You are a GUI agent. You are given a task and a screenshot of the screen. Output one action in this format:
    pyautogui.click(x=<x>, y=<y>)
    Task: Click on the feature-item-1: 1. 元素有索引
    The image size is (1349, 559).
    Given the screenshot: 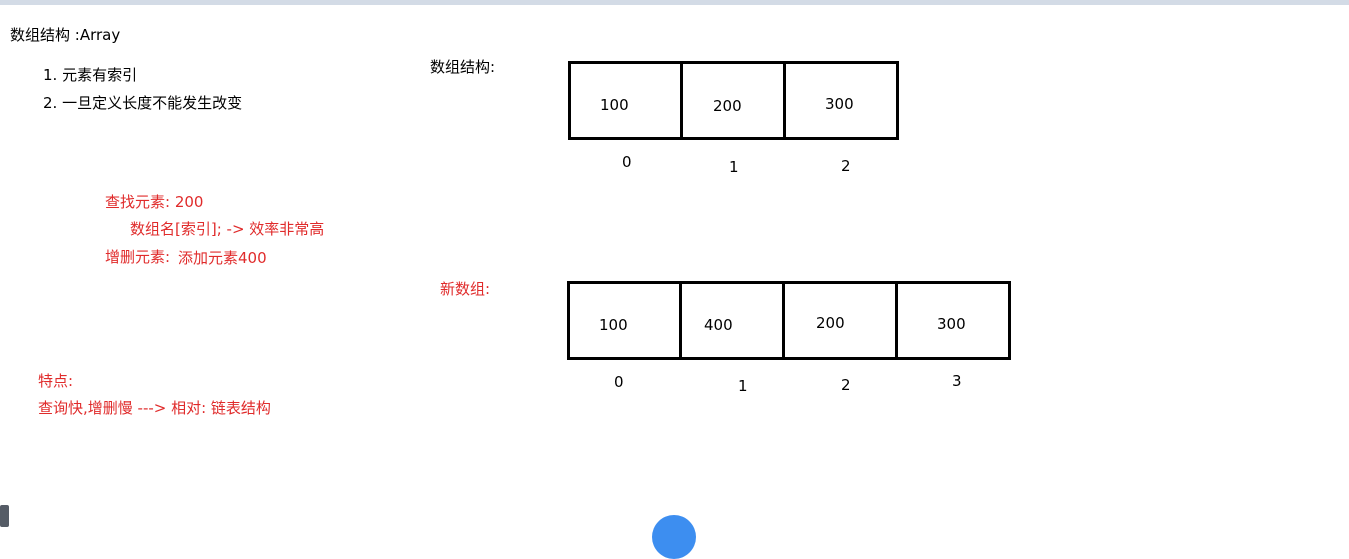 What is the action you would take?
    pyautogui.click(x=90, y=75)
    